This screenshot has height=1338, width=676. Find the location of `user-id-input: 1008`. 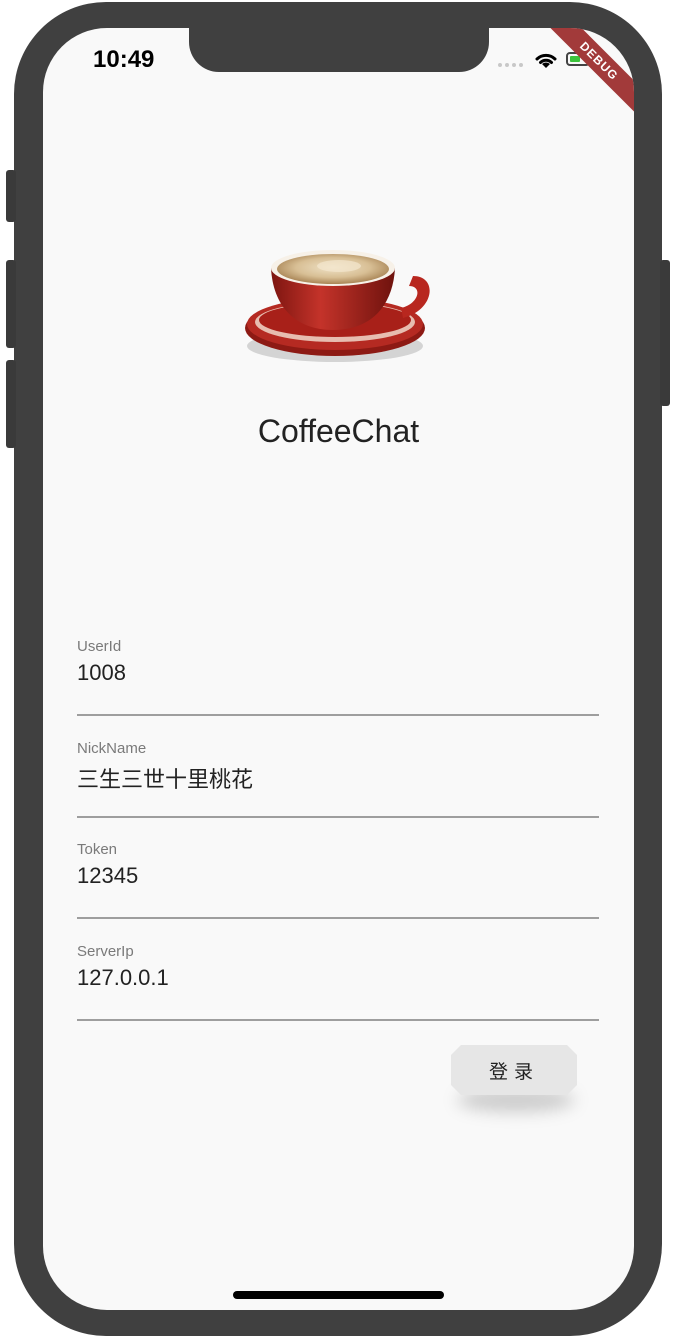

user-id-input: 1008 is located at coordinates (101, 673).